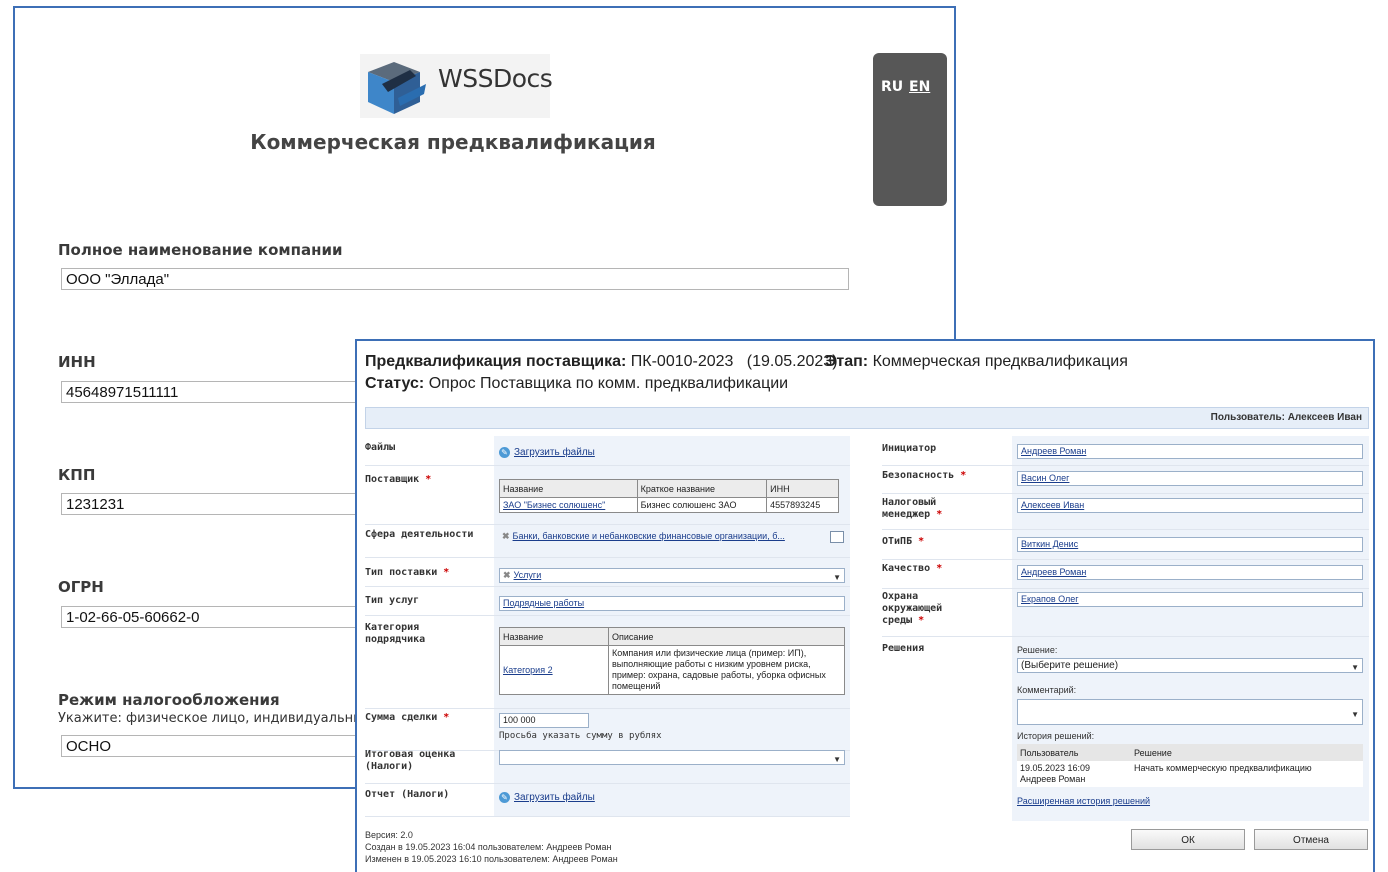  Describe the element at coordinates (221, 617) in the screenshot. I see `ogrn-input: 1-02-66-05-60662-0` at that location.